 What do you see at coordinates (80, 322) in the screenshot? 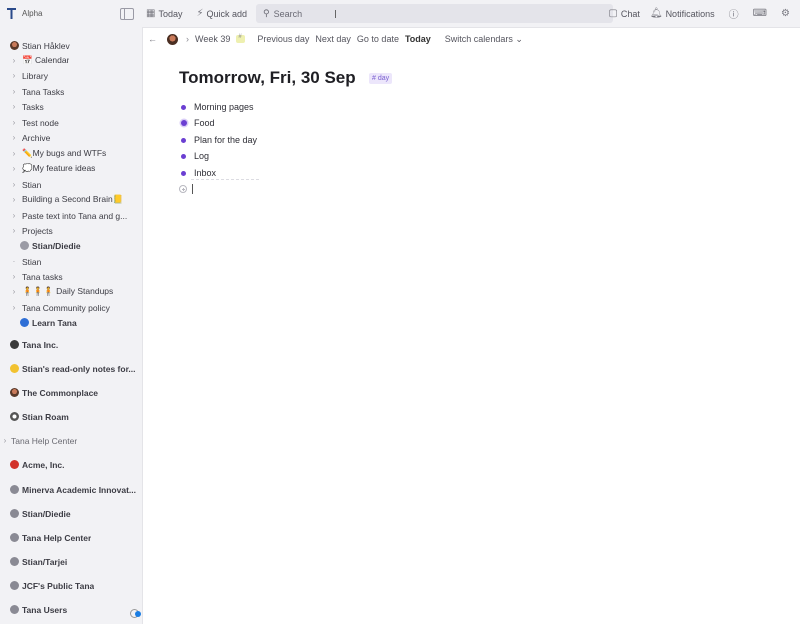
I see `sidebar-item: Learn Tana` at bounding box center [80, 322].